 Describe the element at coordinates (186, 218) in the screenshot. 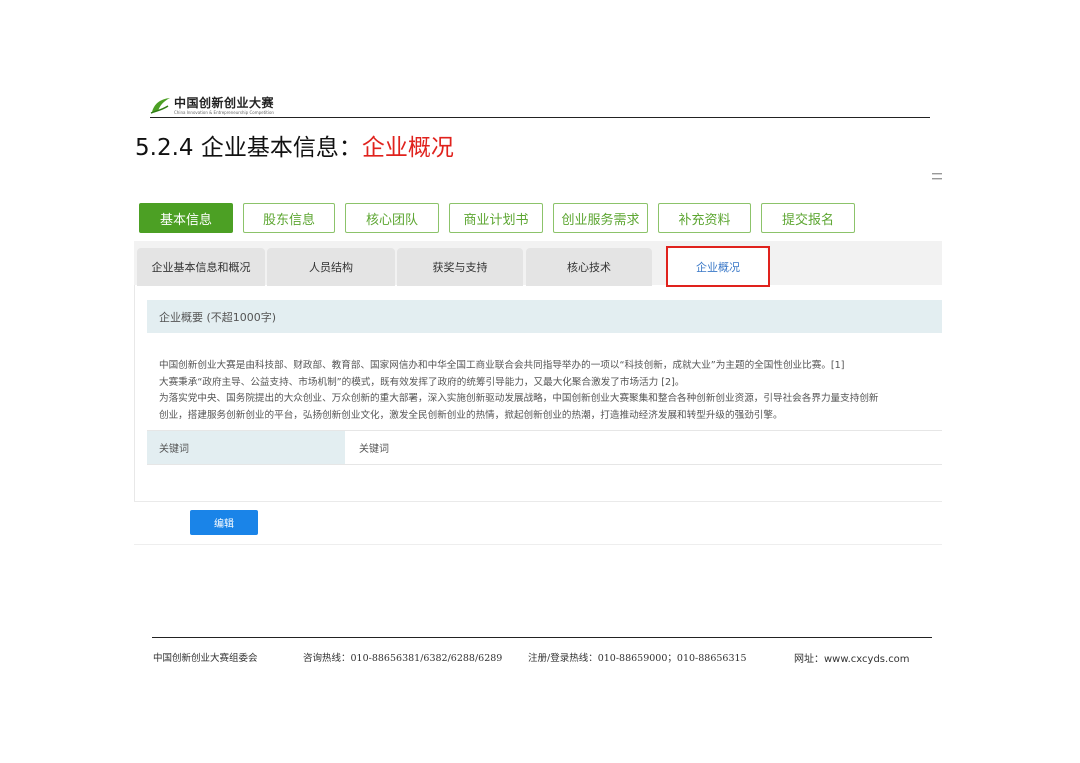

I see `tab-basic-info: 基本信息` at that location.